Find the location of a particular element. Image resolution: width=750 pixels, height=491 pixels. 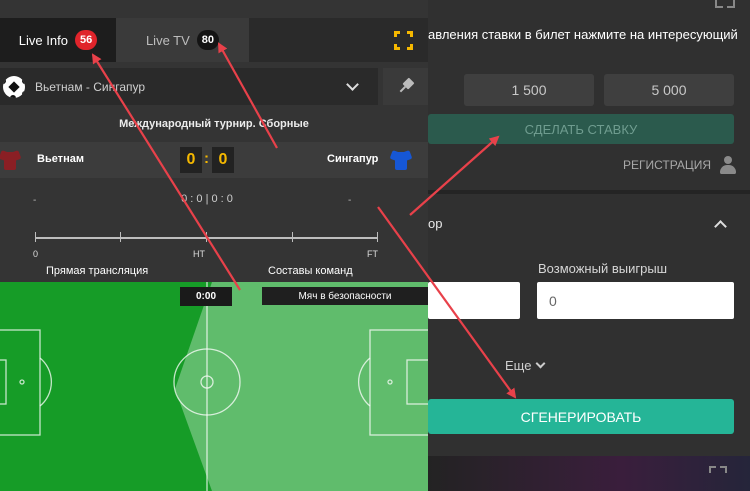

home-team-name: Вьетнам is located at coordinates (60, 159).